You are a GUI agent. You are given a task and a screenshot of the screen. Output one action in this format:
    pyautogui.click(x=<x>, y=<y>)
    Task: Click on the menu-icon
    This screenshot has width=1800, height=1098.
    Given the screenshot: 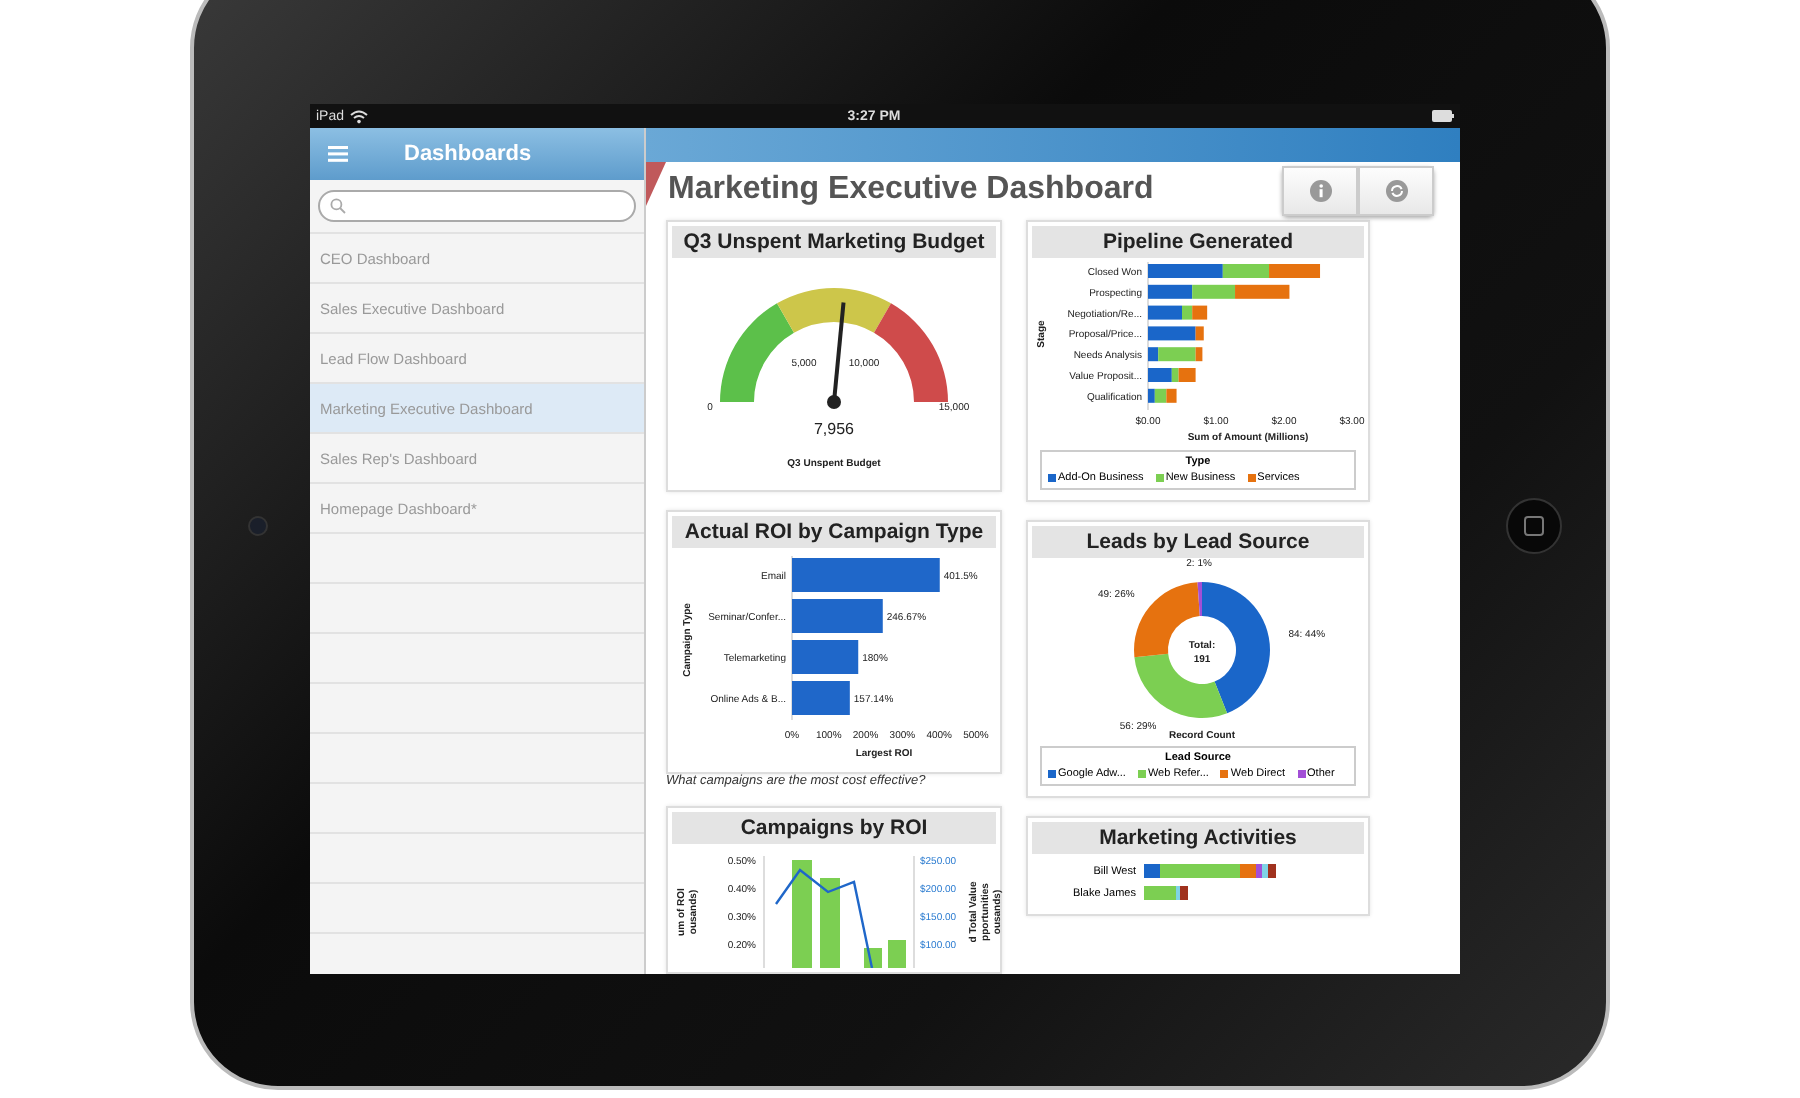 What is the action you would take?
    pyautogui.click(x=338, y=154)
    